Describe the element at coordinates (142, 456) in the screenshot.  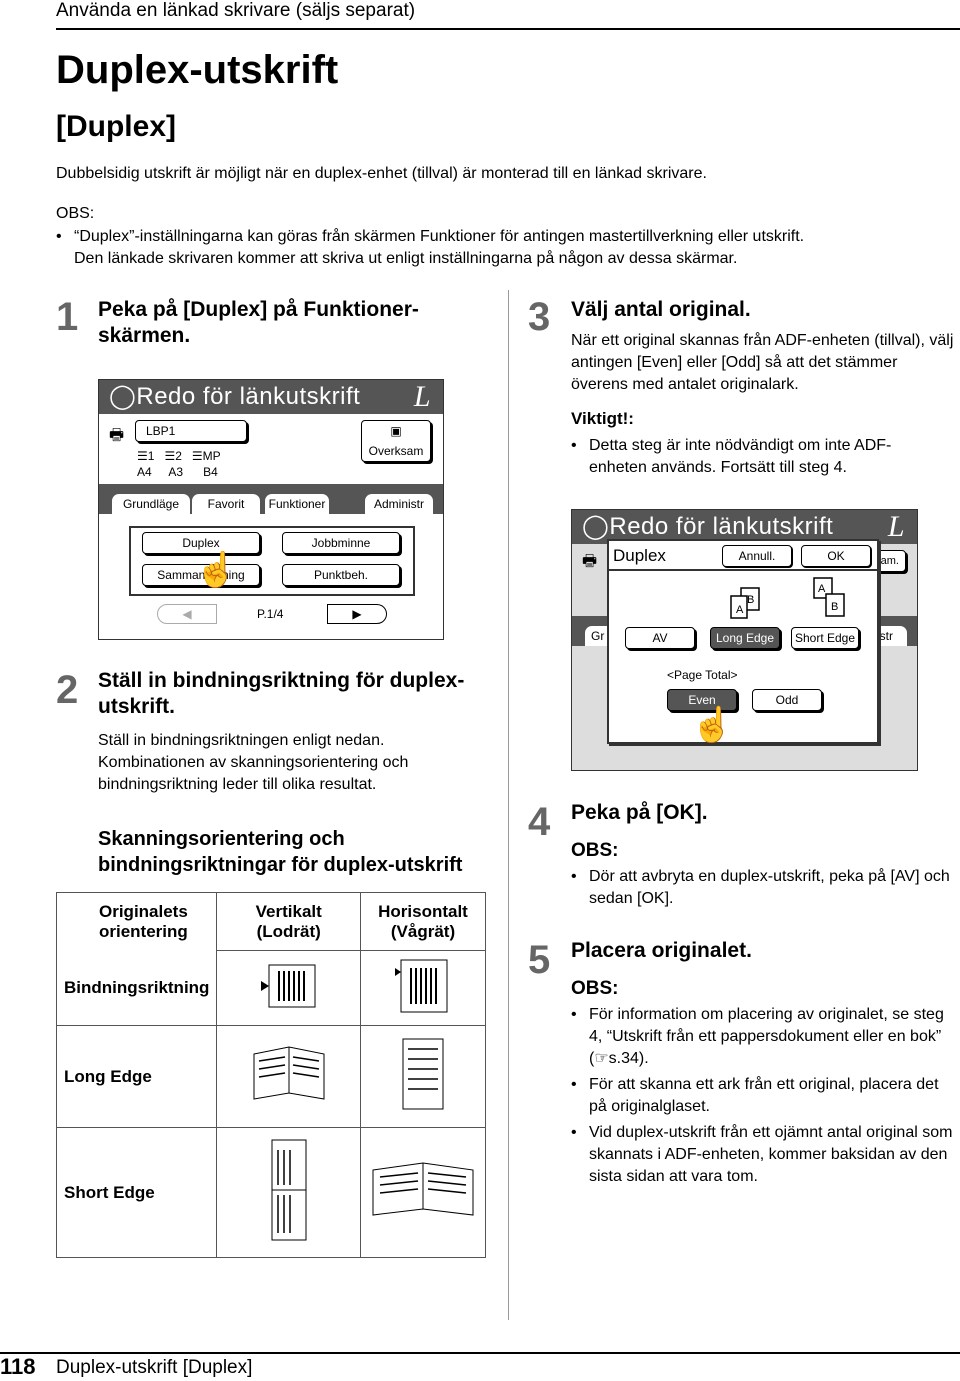
I see `tray-icon: ☰` at that location.